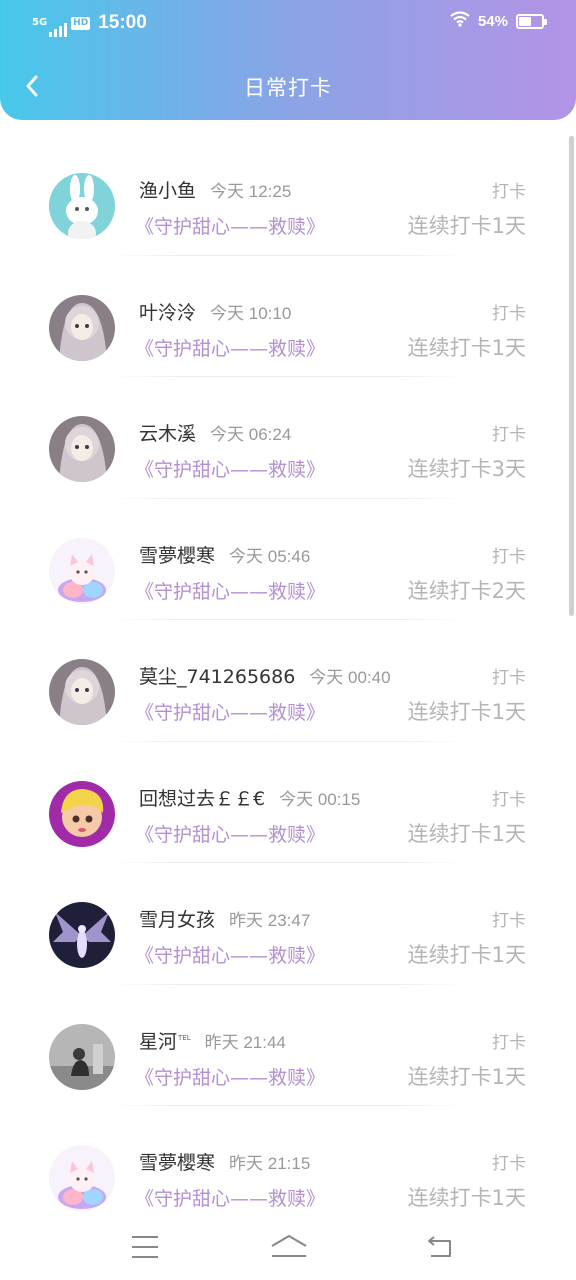  Describe the element at coordinates (270, 556) in the screenshot. I see `checkin-time: 今天 05:46` at that location.